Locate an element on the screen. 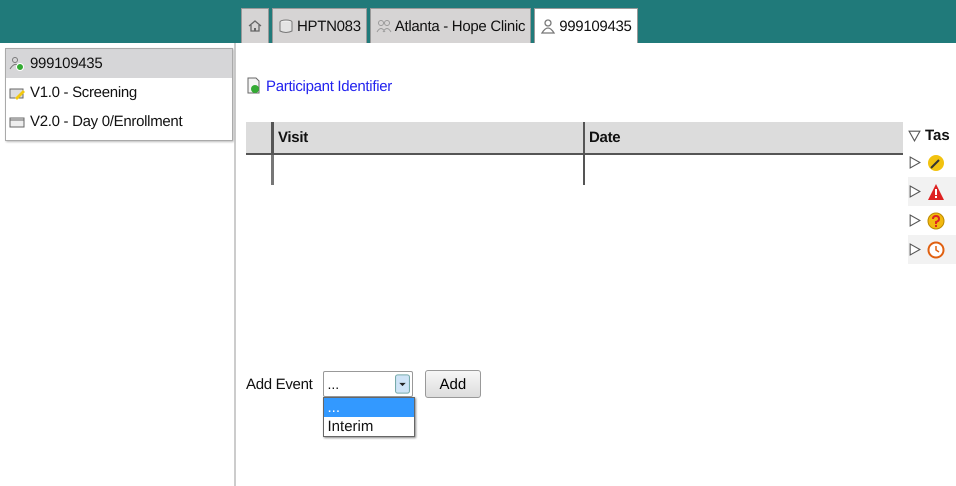 The image size is (956, 486). warning-icon is located at coordinates (936, 191).